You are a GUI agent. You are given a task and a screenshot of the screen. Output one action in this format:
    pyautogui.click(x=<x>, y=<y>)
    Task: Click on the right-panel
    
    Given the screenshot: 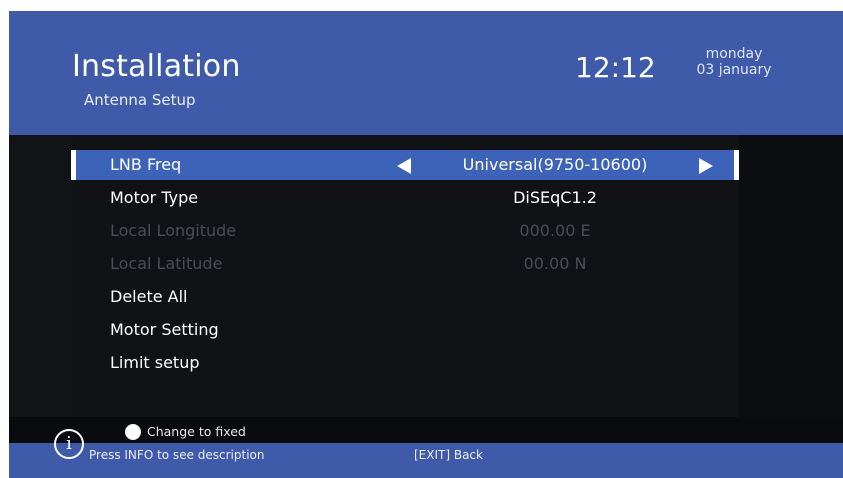 What is the action you would take?
    pyautogui.click(x=791, y=276)
    